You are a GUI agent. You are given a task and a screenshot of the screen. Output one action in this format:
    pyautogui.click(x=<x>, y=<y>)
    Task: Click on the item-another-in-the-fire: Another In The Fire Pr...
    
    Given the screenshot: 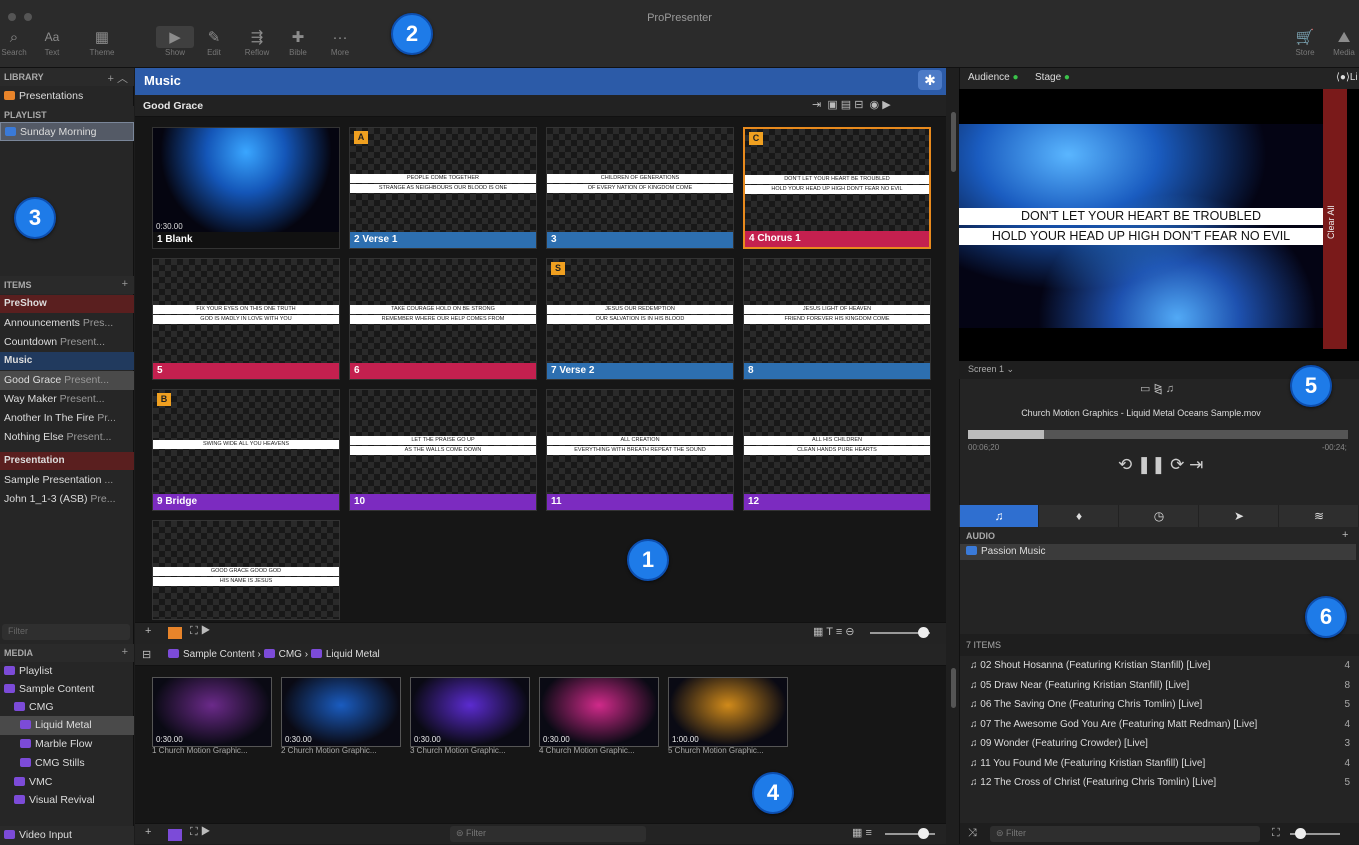 What is the action you would take?
    pyautogui.click(x=67, y=418)
    